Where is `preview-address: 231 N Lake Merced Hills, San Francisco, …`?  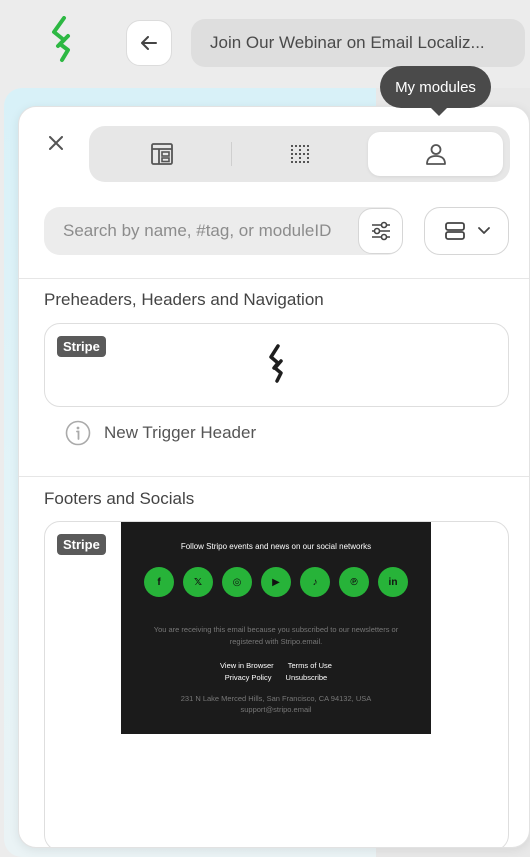
preview-address: 231 N Lake Merced Hills, San Francisco, … is located at coordinates (276, 704).